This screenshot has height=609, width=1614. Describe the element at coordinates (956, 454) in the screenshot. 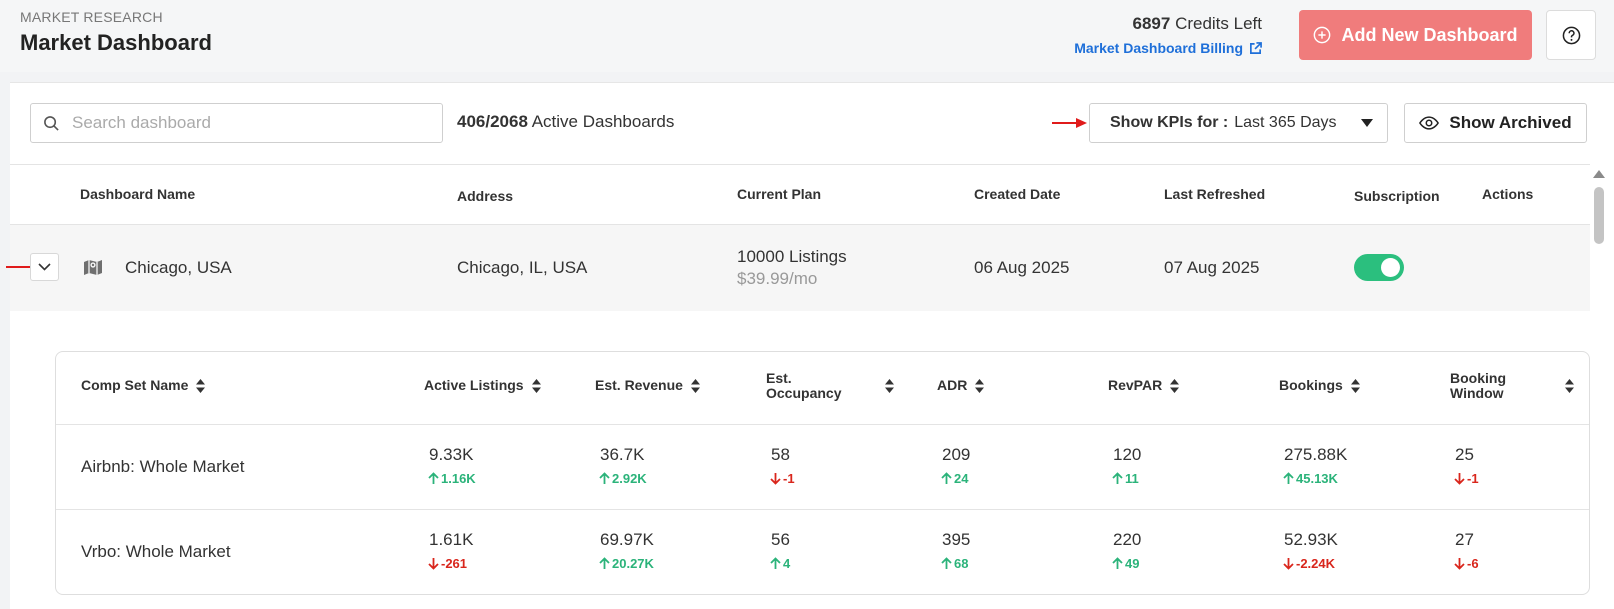

I see `kpi-value: 209` at that location.